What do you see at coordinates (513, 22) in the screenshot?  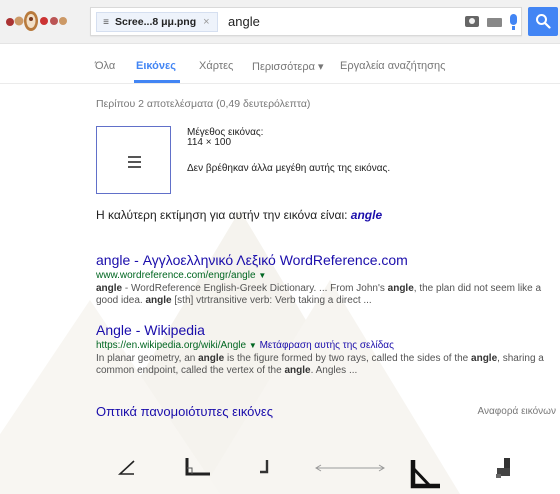 I see `microphone-icon` at bounding box center [513, 22].